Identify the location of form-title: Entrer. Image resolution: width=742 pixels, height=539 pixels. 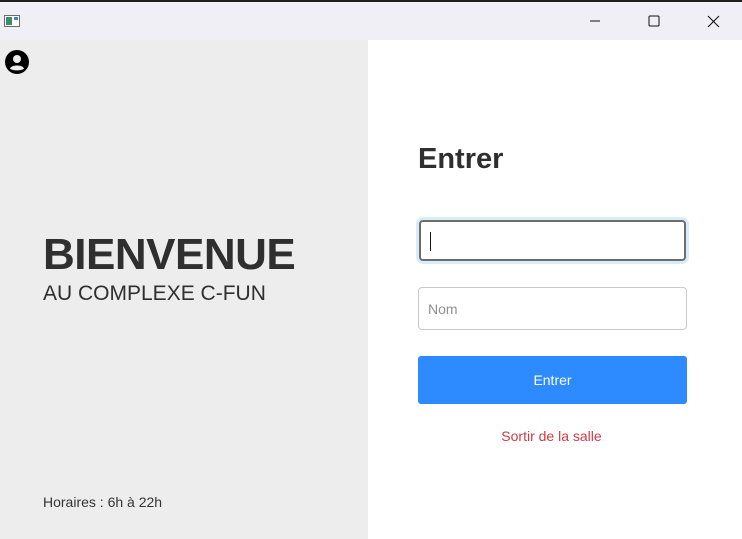
(461, 159).